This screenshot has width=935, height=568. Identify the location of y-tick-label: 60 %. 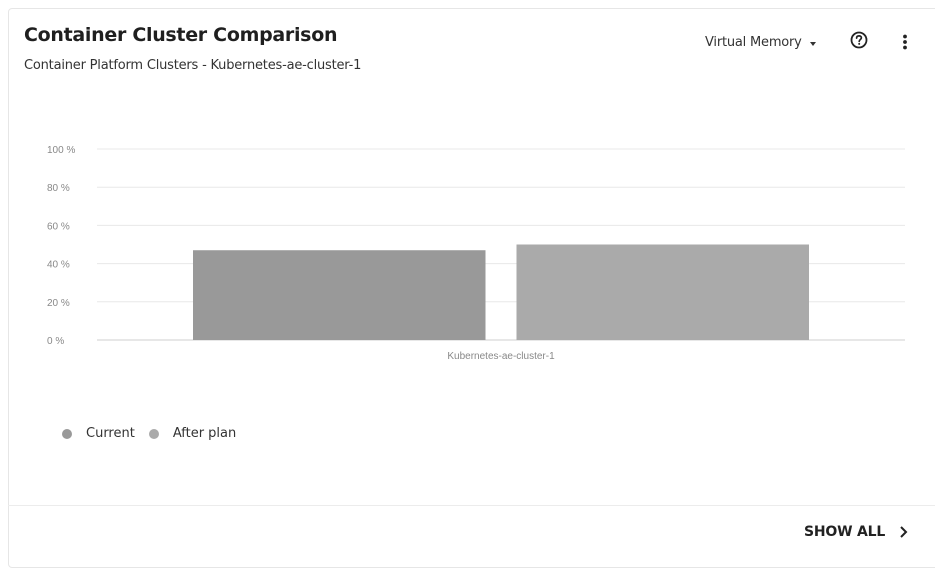
(58, 226).